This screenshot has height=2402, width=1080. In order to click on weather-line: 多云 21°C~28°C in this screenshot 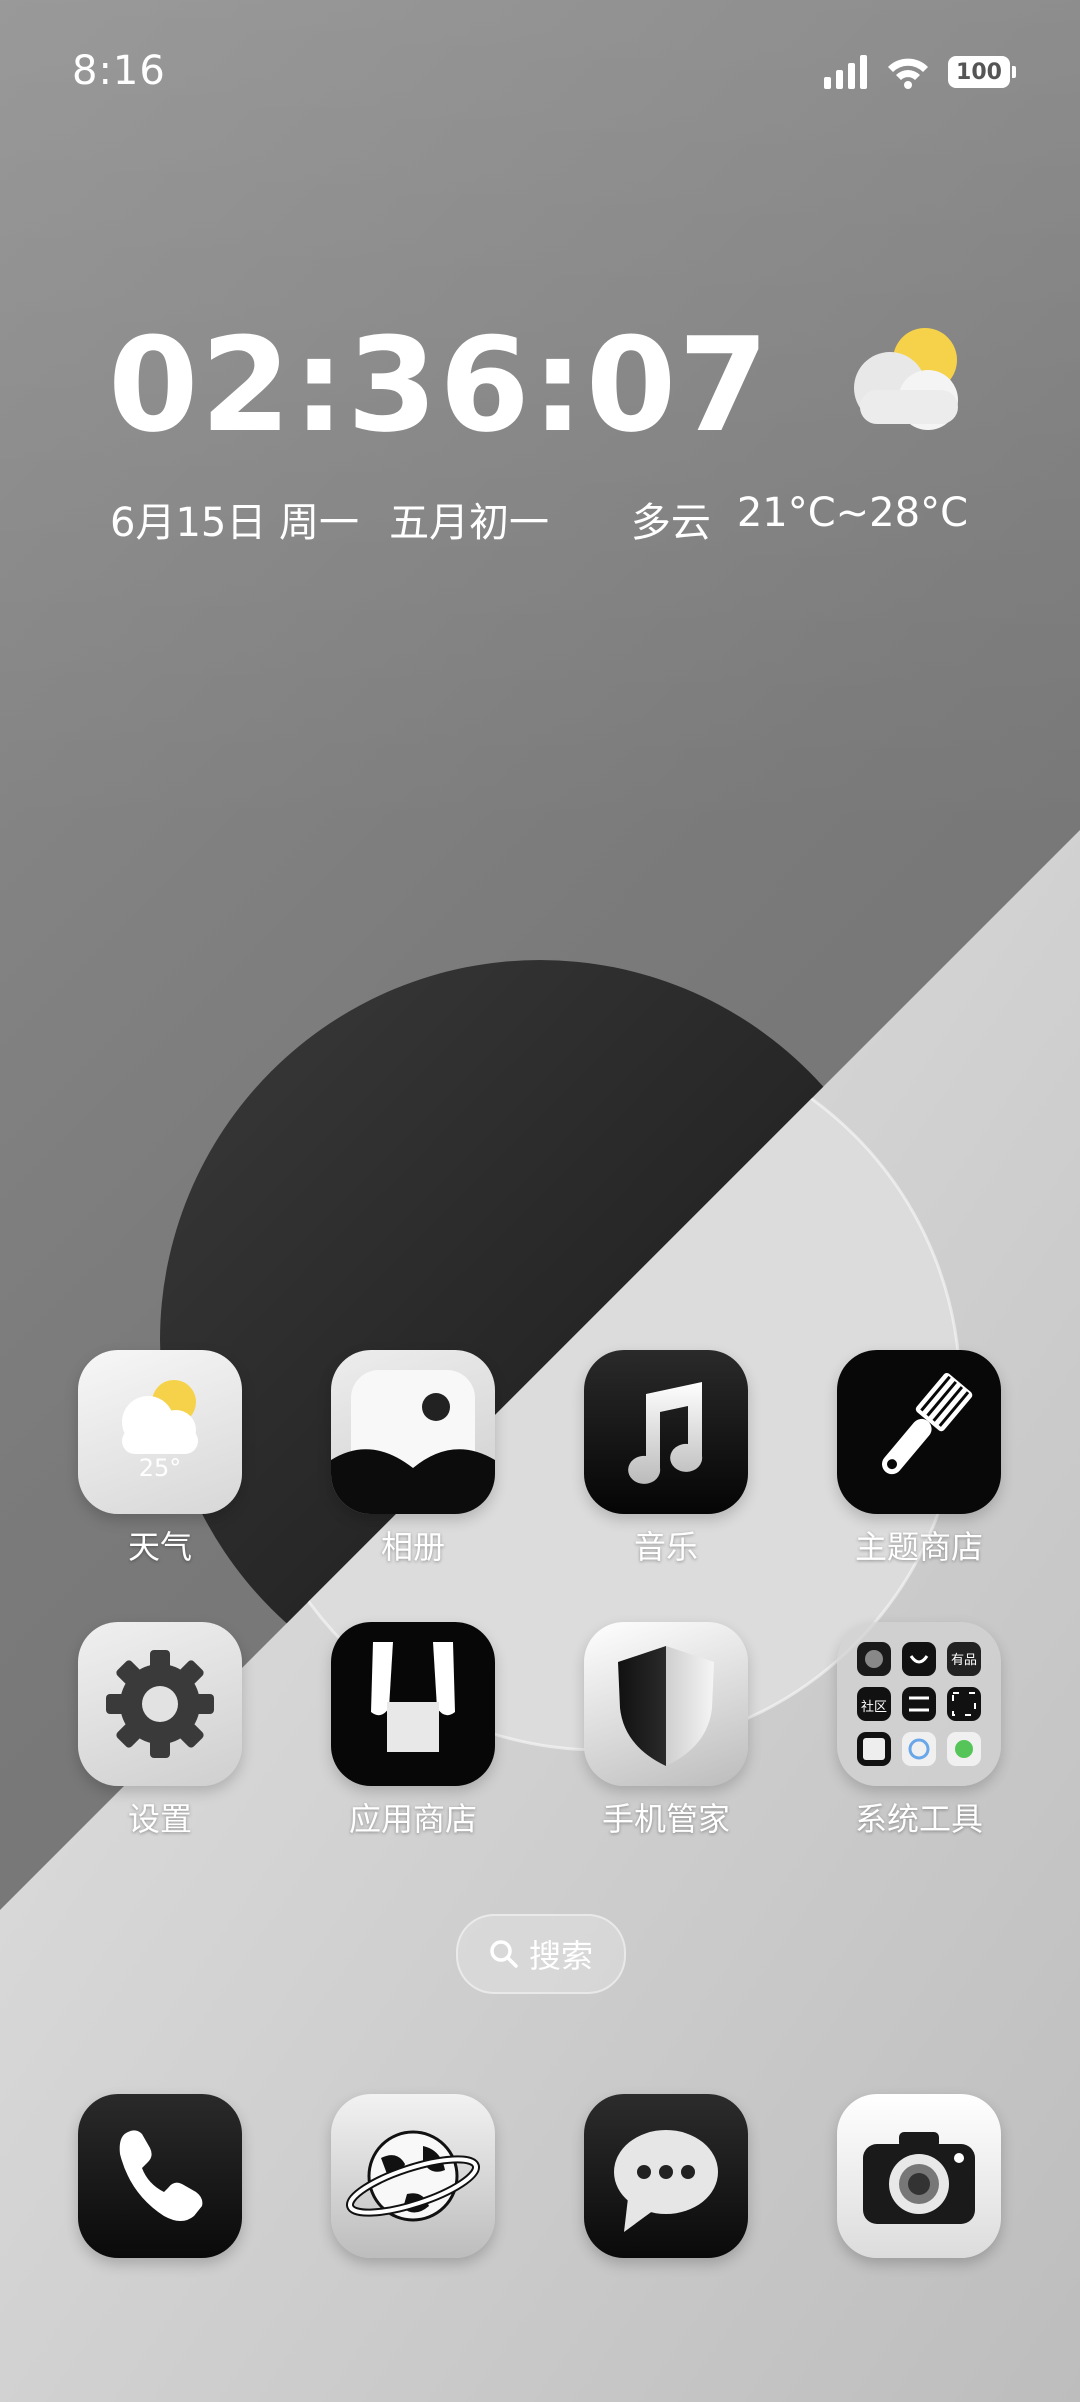, I will do `click(799, 519)`.